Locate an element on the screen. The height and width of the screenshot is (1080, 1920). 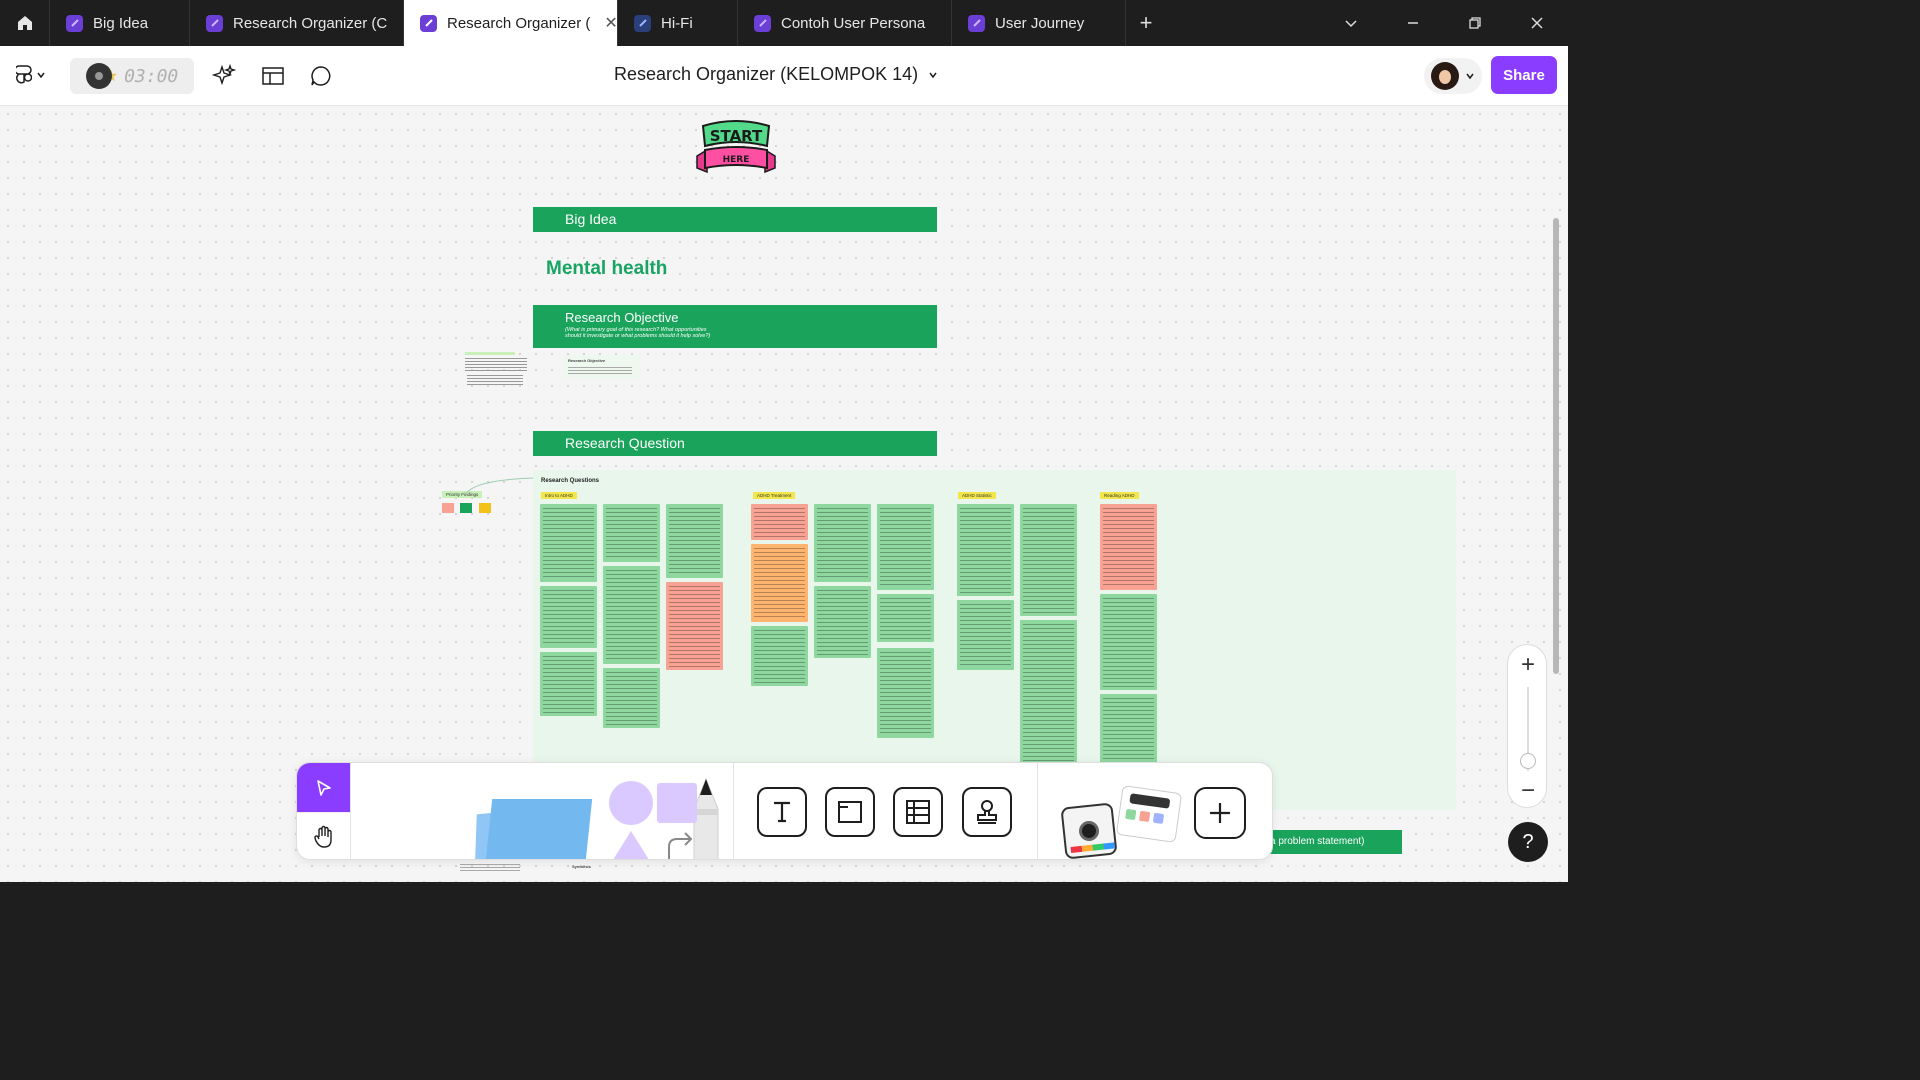
vertical-scrollbar is located at coordinates (1556, 446).